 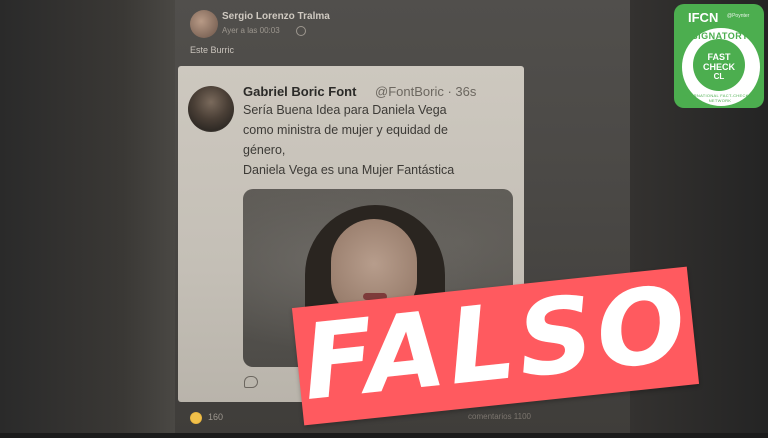 I want to click on tweet-line: como ministra de mujer y equidad de, so click(x=345, y=130).